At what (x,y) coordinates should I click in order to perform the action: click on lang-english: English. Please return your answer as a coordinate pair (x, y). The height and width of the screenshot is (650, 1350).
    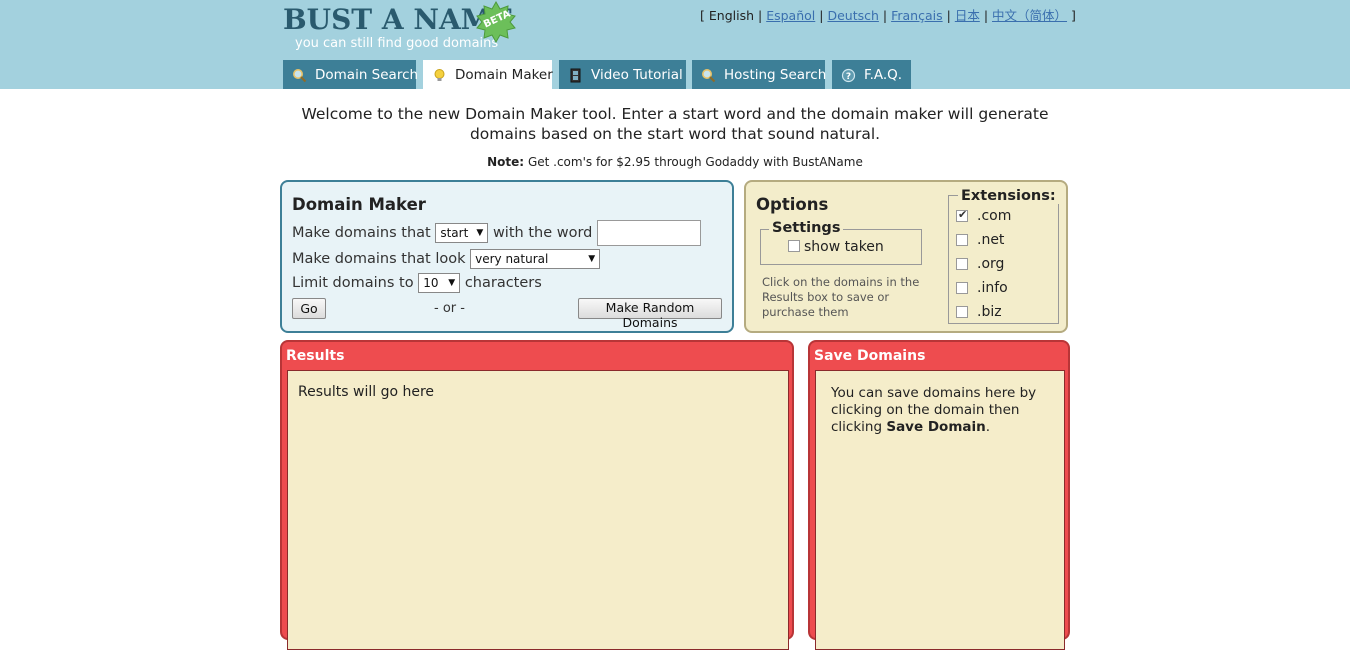
    Looking at the image, I should click on (731, 15).